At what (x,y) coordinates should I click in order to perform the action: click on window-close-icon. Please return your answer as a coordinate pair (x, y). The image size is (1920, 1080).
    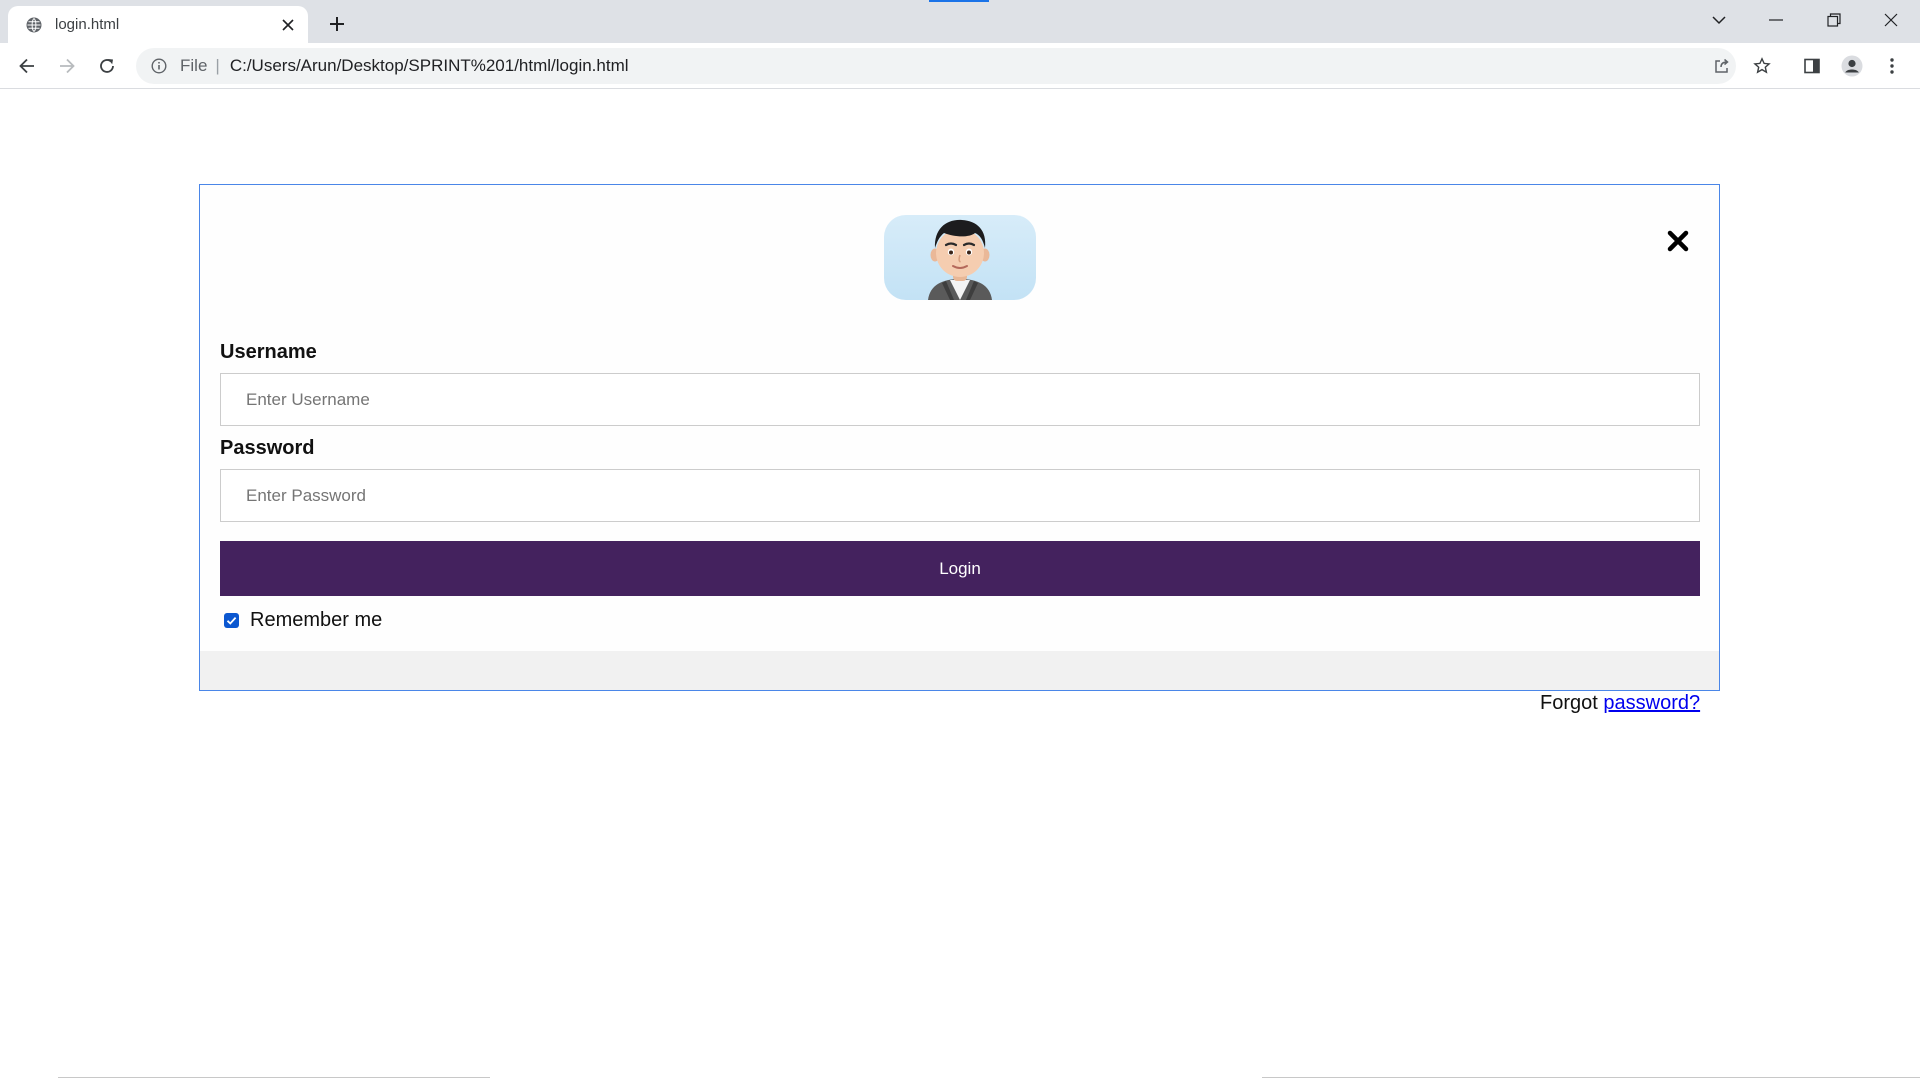
    Looking at the image, I should click on (1891, 20).